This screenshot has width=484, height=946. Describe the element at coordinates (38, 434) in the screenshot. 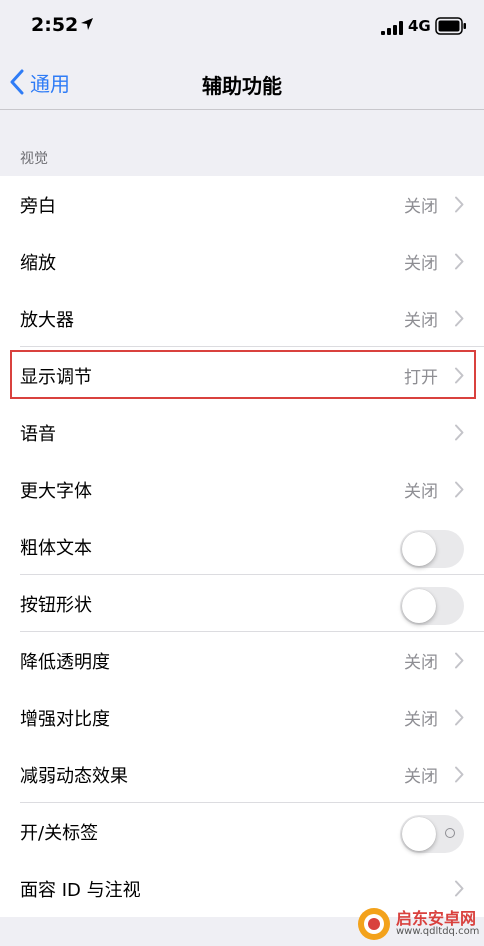

I see `row-label: 语音` at that location.